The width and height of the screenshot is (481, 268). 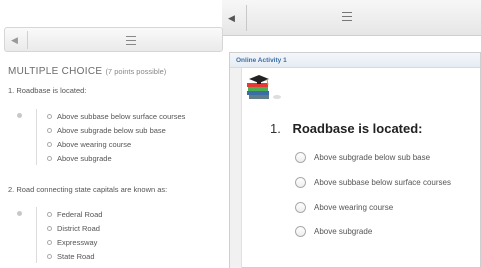 I want to click on list-item: District Road, so click(x=74, y=228).